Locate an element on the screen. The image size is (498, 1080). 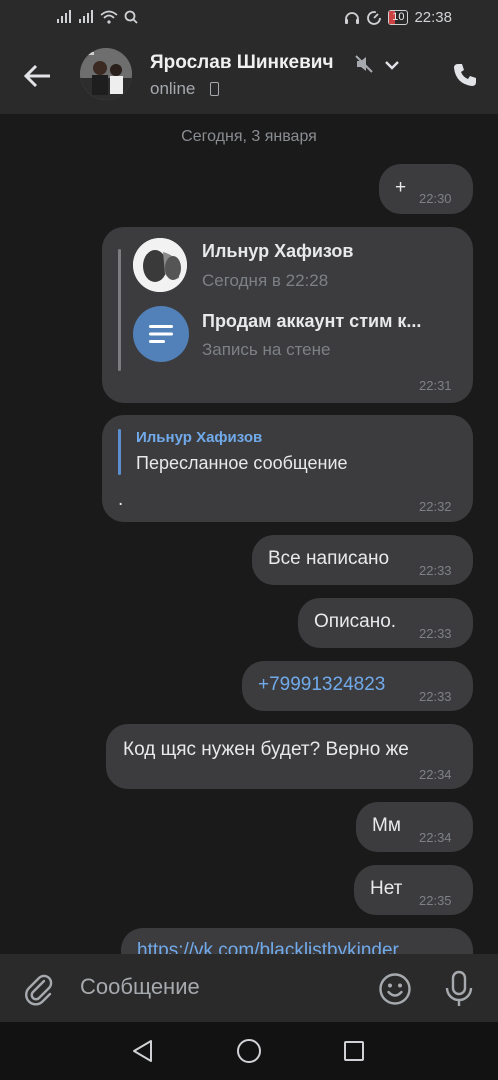
microphone-icon is located at coordinates (459, 989).